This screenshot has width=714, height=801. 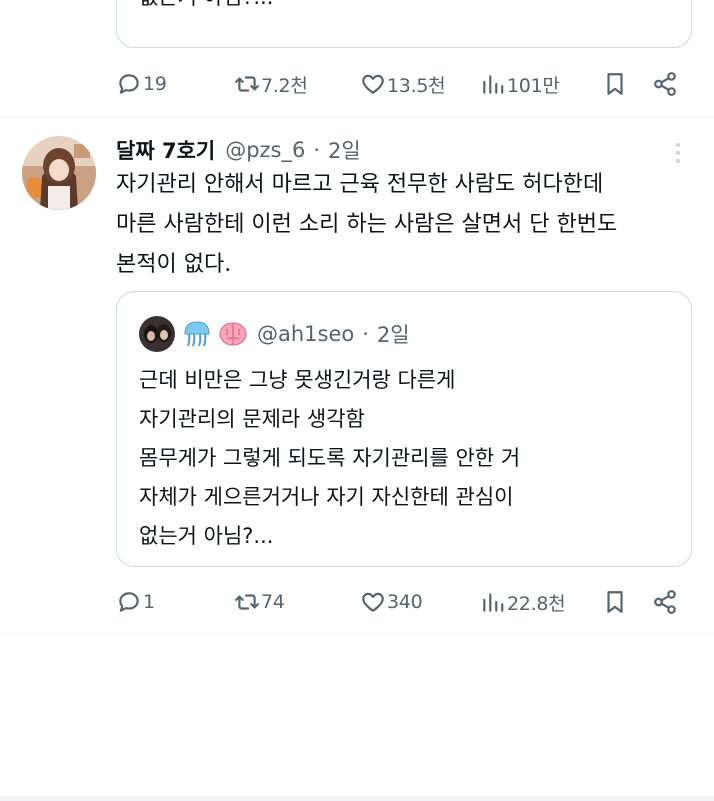 I want to click on retweet-count: 74, so click(x=273, y=602).